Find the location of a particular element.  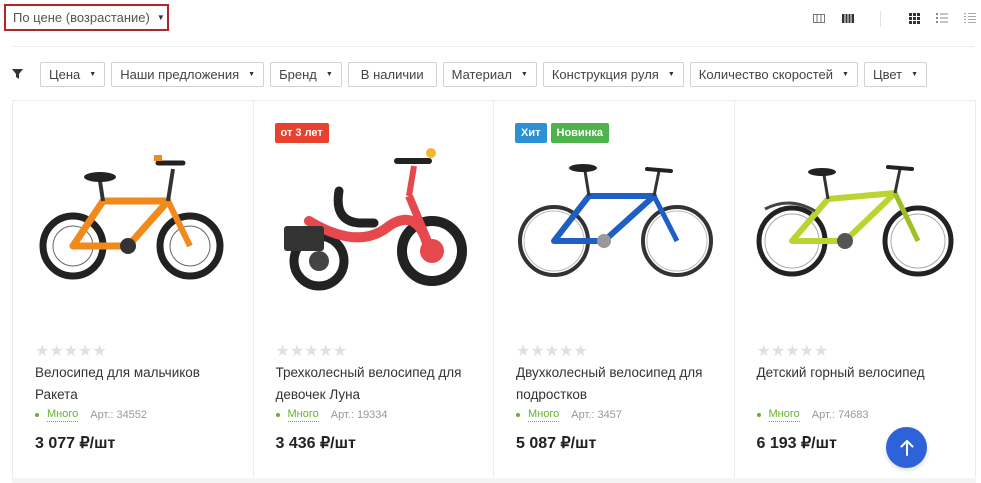

badge-new: Новинка is located at coordinates (579, 133).